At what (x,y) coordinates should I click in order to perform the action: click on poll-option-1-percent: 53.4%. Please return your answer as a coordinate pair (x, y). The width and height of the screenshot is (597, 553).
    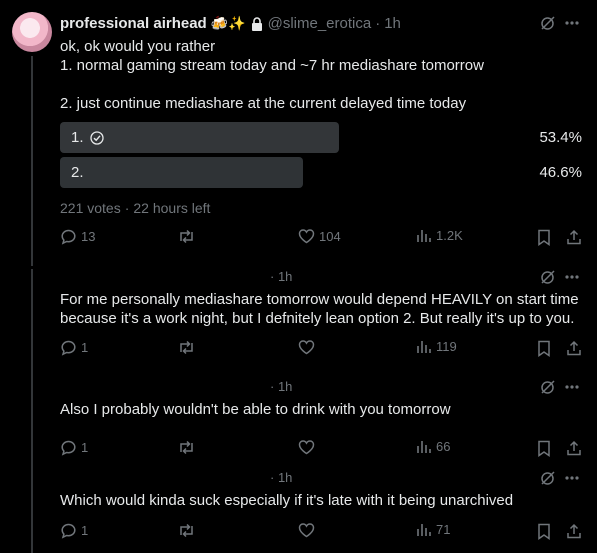
    Looking at the image, I should click on (560, 137).